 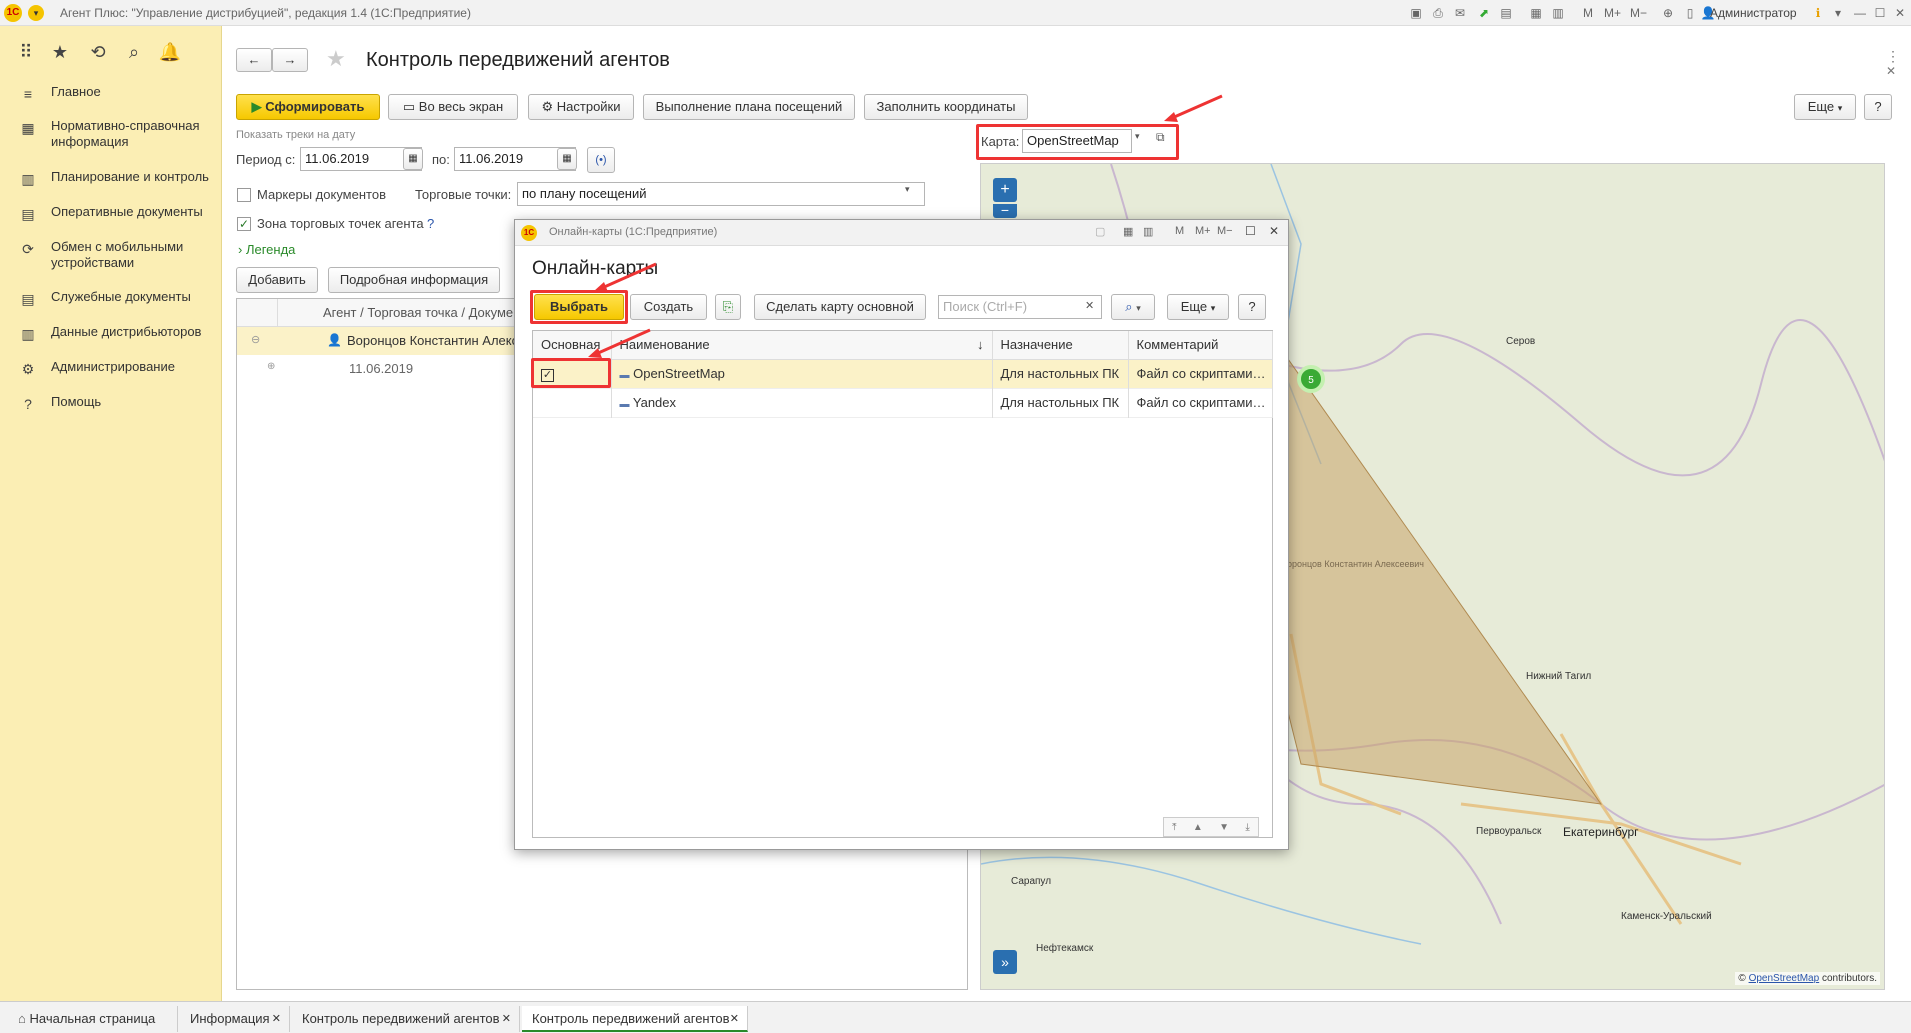 What do you see at coordinates (266, 249) in the screenshot?
I see `legend-toggle: › Легенда` at bounding box center [266, 249].